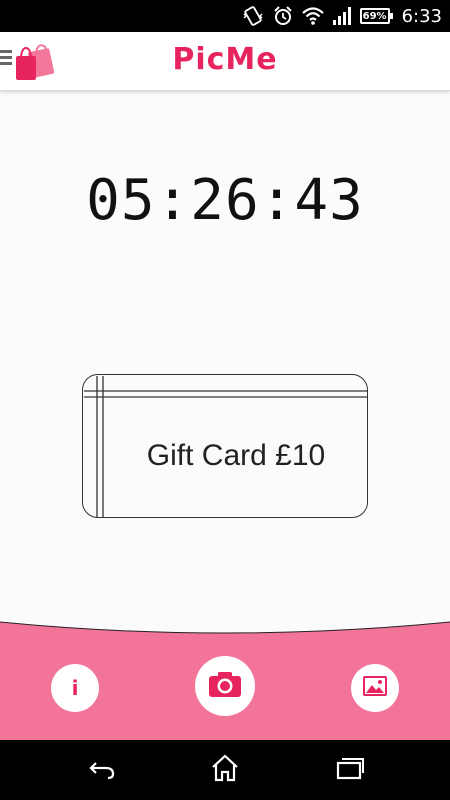 Image resolution: width=450 pixels, height=800 pixels. I want to click on camera-button, so click(225, 686).